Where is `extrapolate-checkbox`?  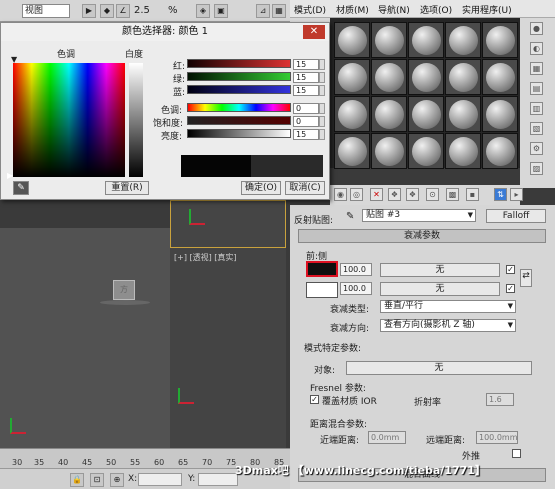
extrapolate-checkbox is located at coordinates (516, 453).